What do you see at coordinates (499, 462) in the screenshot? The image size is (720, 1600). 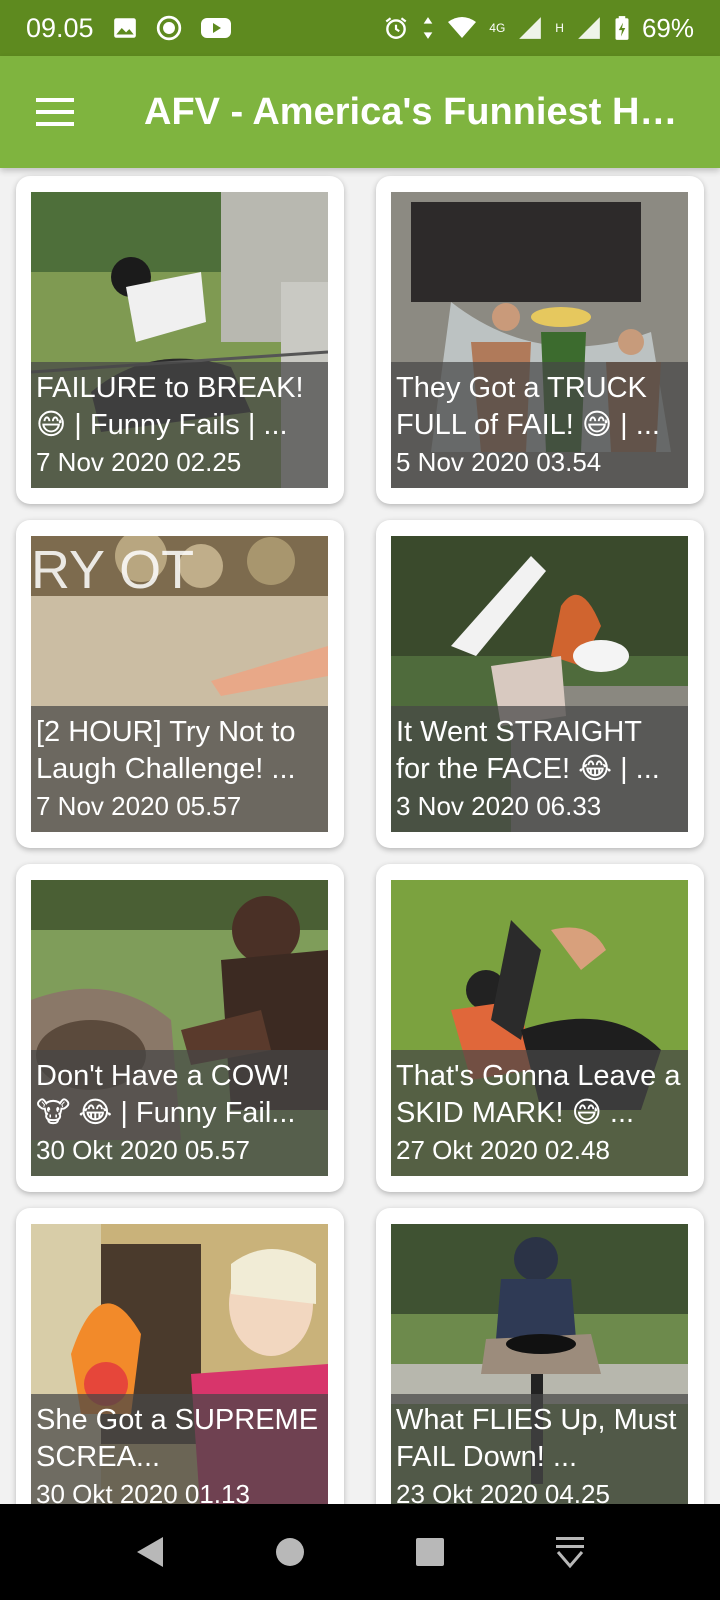 I see `video-date: 5 Nov 2020 03.54` at bounding box center [499, 462].